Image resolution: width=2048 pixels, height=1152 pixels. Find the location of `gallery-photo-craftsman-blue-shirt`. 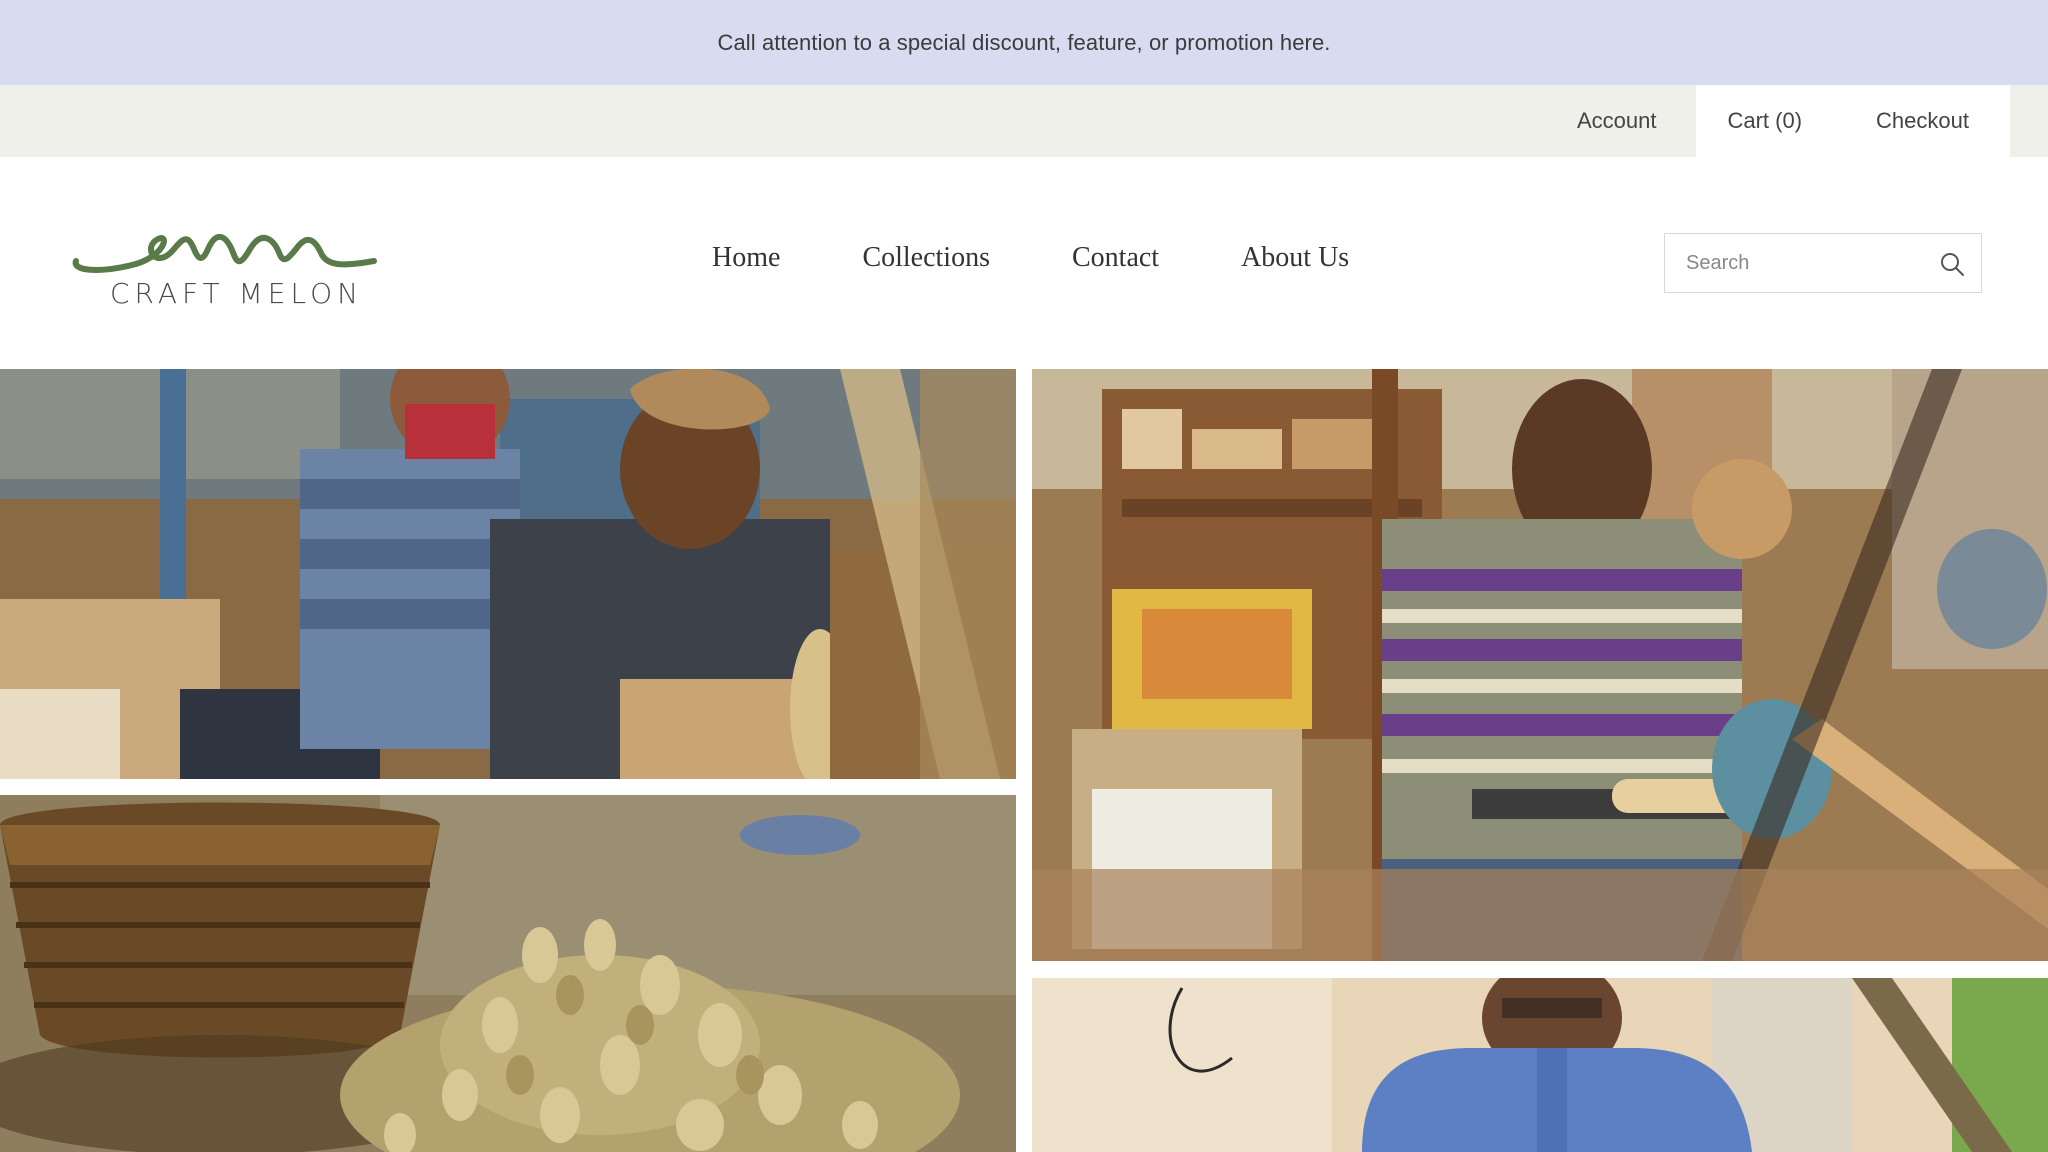

gallery-photo-craftsman-blue-shirt is located at coordinates (1540, 1065).